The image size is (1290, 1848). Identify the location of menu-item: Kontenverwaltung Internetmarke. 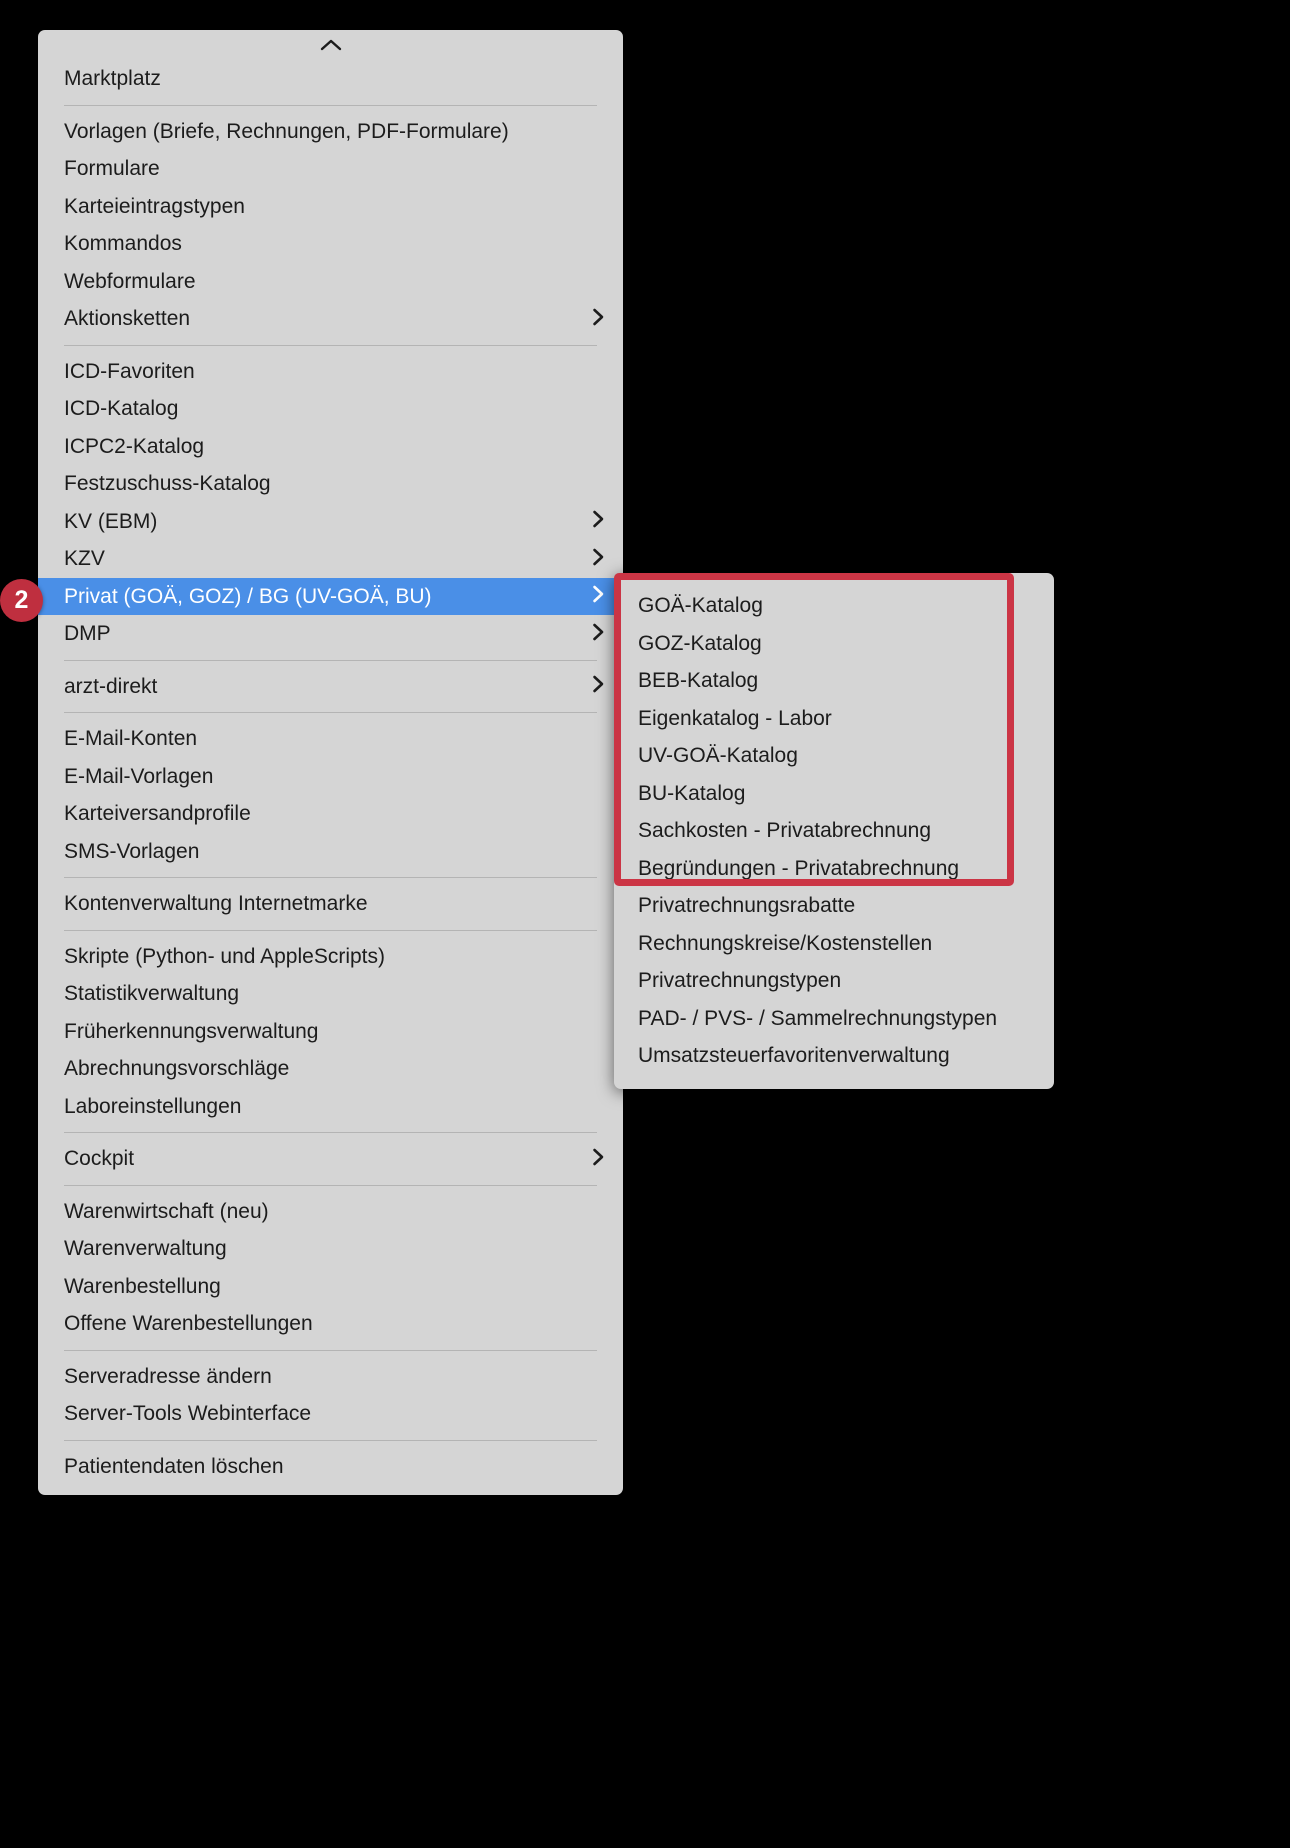
(330, 904).